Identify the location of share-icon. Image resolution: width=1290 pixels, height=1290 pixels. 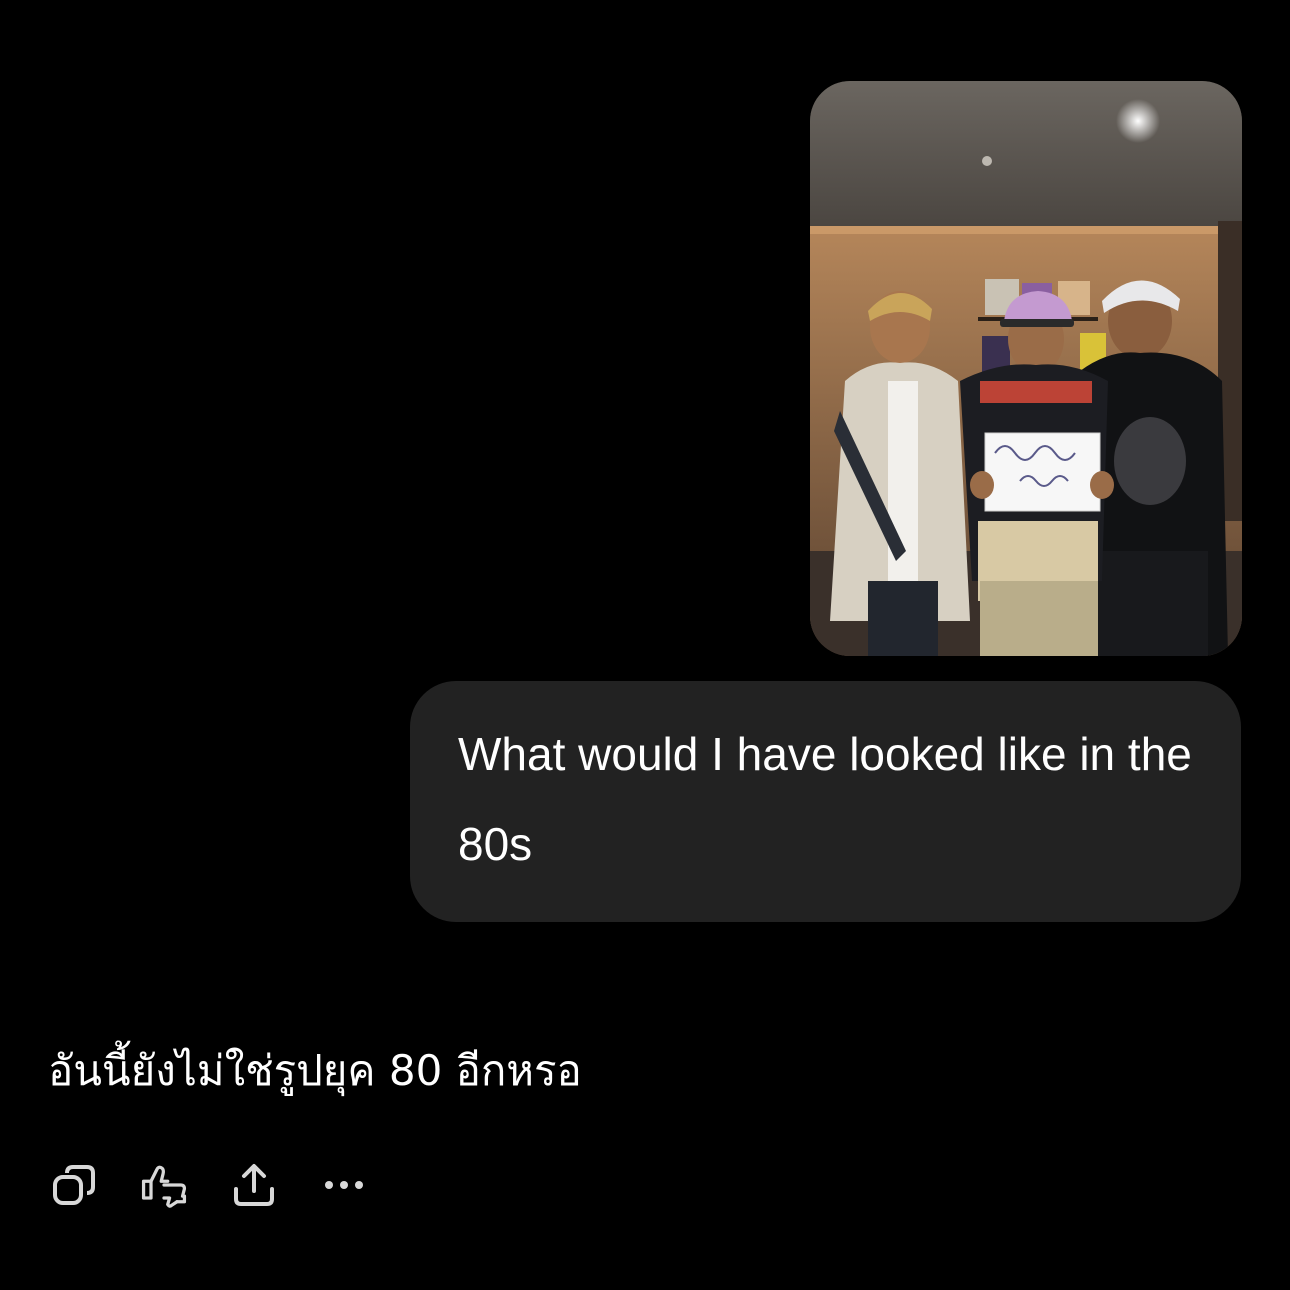
(254, 1185).